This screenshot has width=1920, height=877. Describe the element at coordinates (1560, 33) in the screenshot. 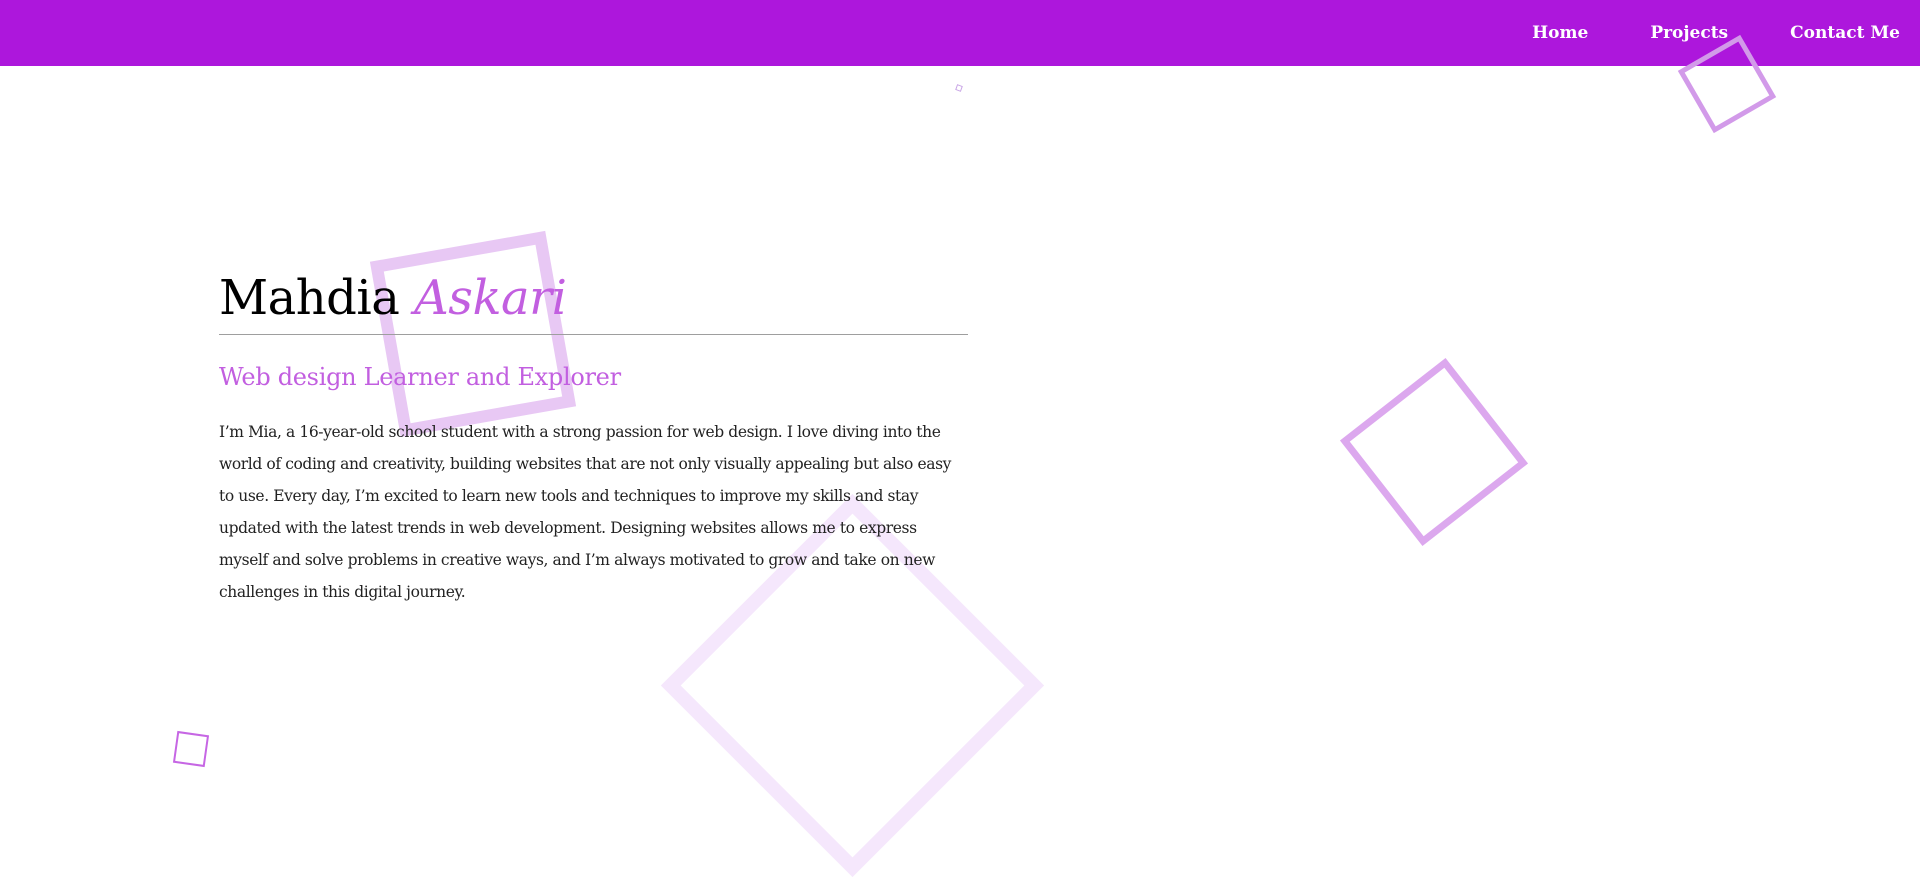

I see `nav-link-home: Home` at that location.